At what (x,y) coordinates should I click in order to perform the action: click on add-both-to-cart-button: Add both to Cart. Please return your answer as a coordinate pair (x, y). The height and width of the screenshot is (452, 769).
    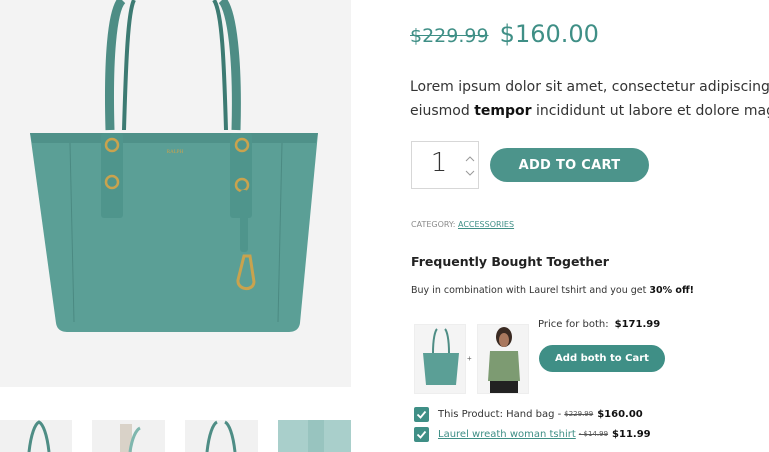
    Looking at the image, I should click on (602, 358).